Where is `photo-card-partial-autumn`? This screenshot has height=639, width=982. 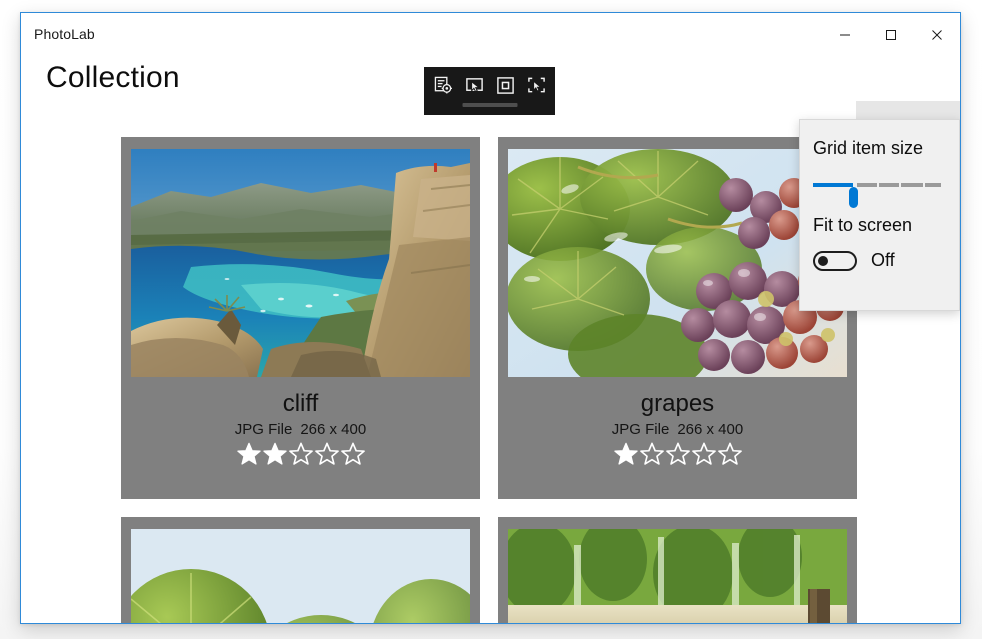 photo-card-partial-autumn is located at coordinates (677, 570).